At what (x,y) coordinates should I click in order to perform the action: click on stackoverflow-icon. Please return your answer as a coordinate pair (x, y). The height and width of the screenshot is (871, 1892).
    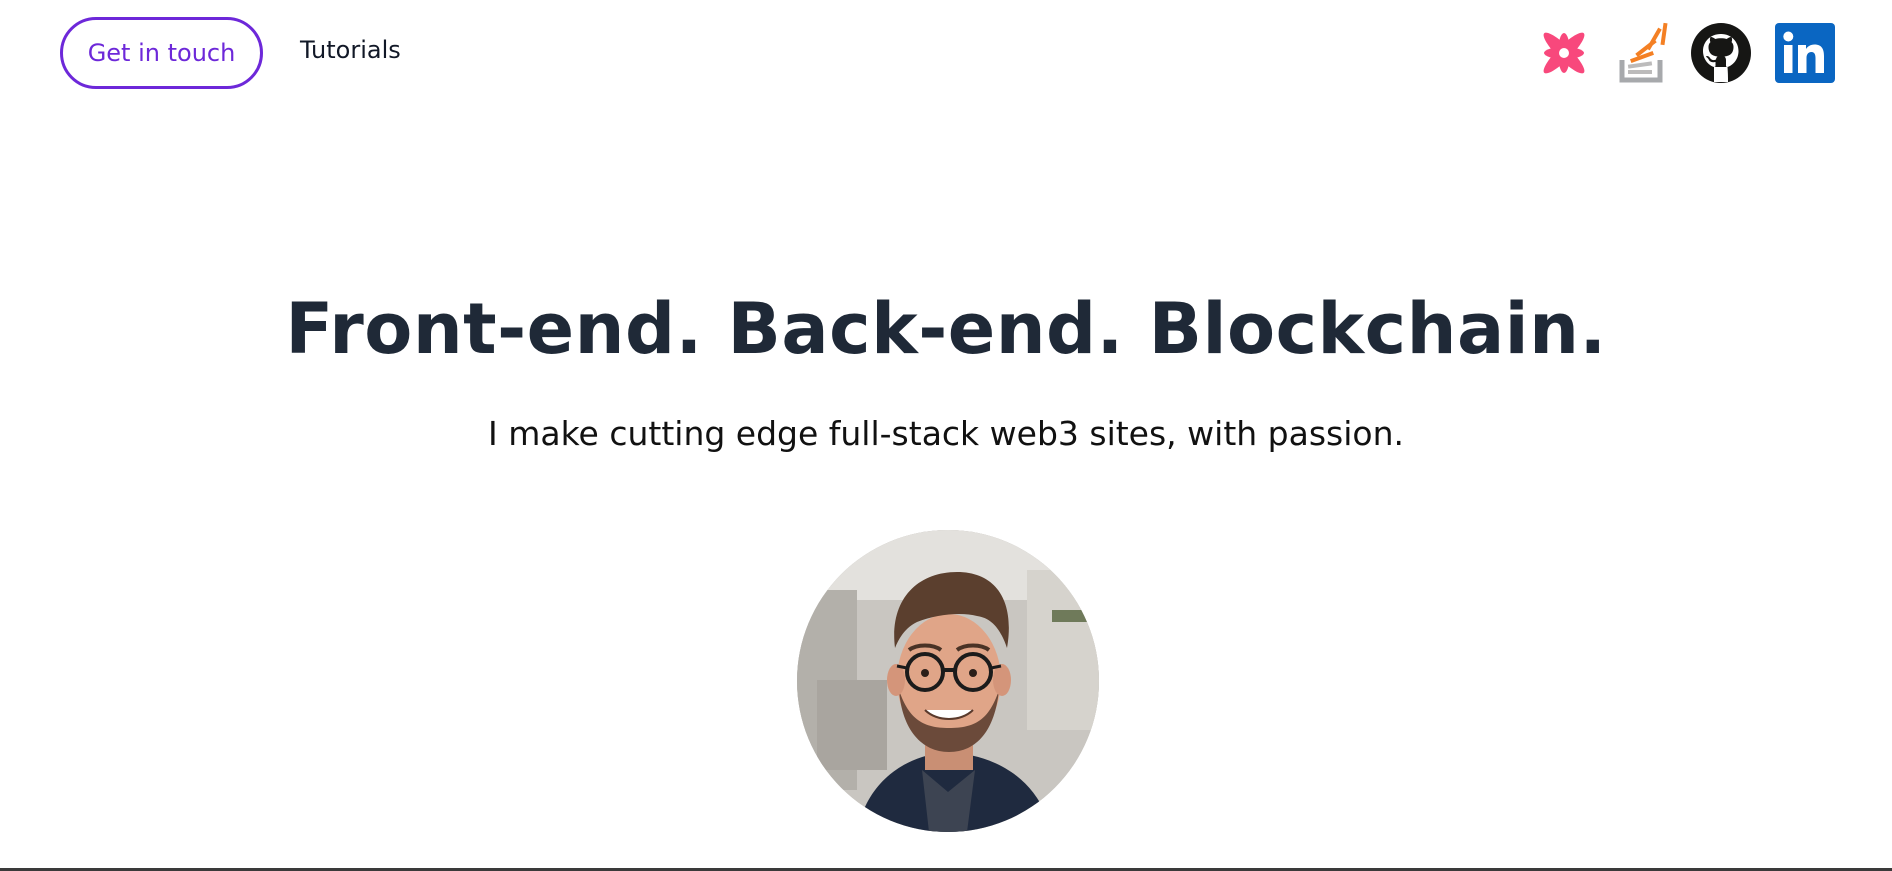
    Looking at the image, I should click on (1643, 53).